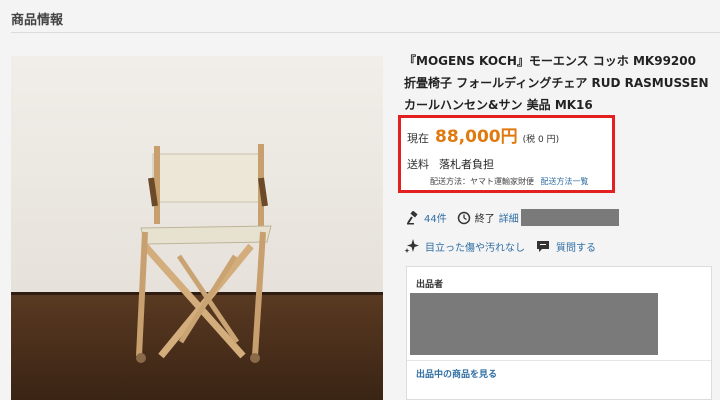 This screenshot has height=400, width=720. Describe the element at coordinates (413, 217) in the screenshot. I see `gavel-icon` at that location.